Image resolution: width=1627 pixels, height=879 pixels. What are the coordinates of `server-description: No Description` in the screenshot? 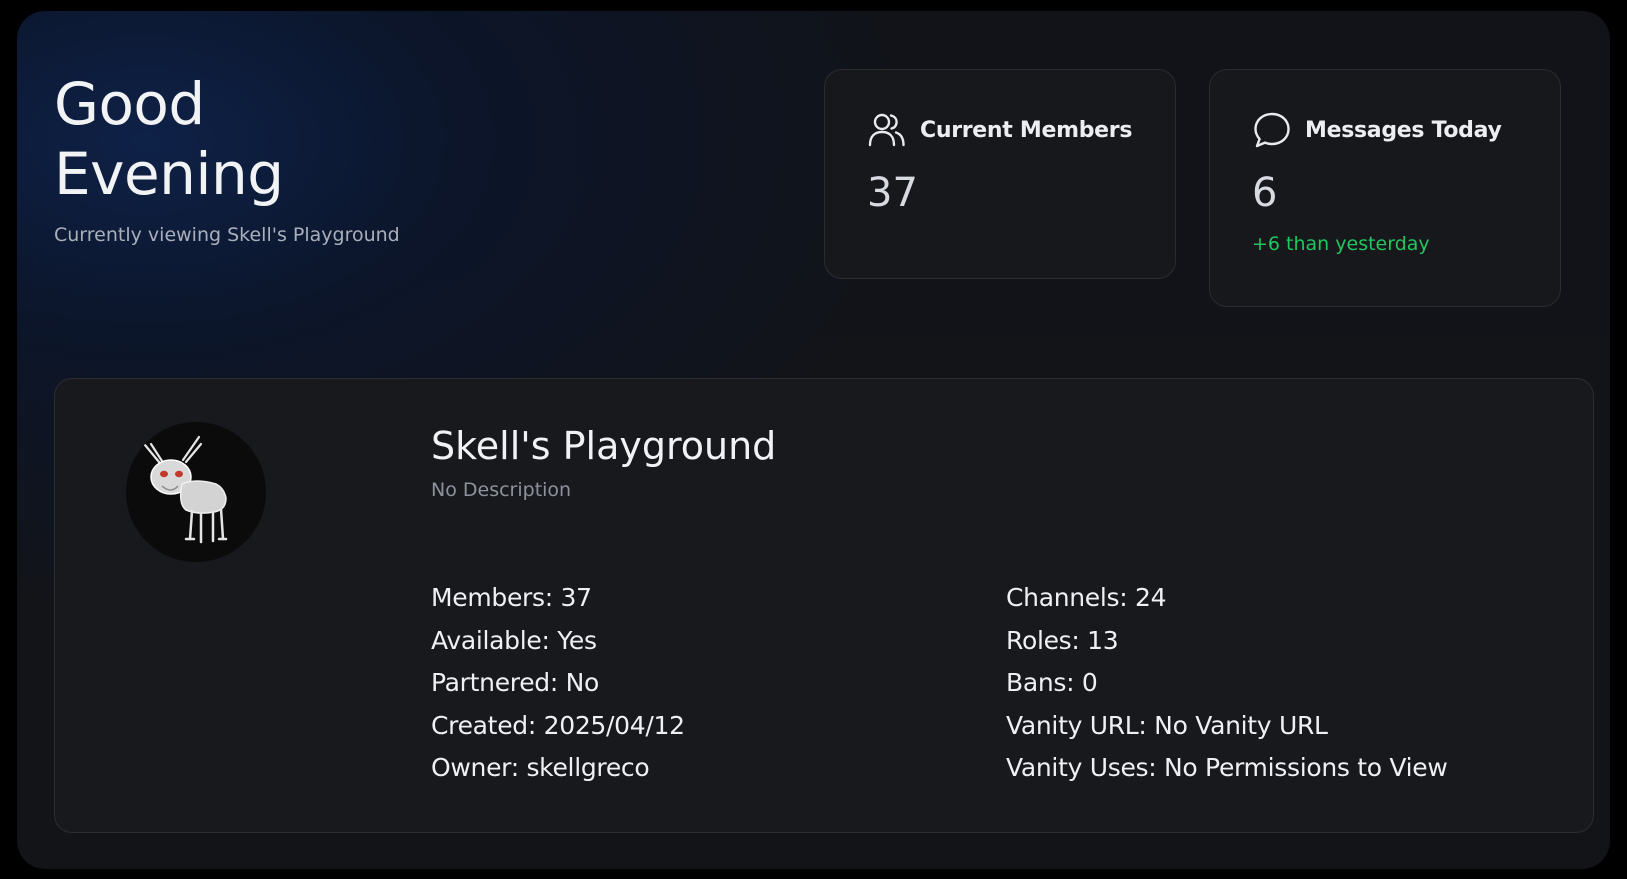 It's located at (501, 490).